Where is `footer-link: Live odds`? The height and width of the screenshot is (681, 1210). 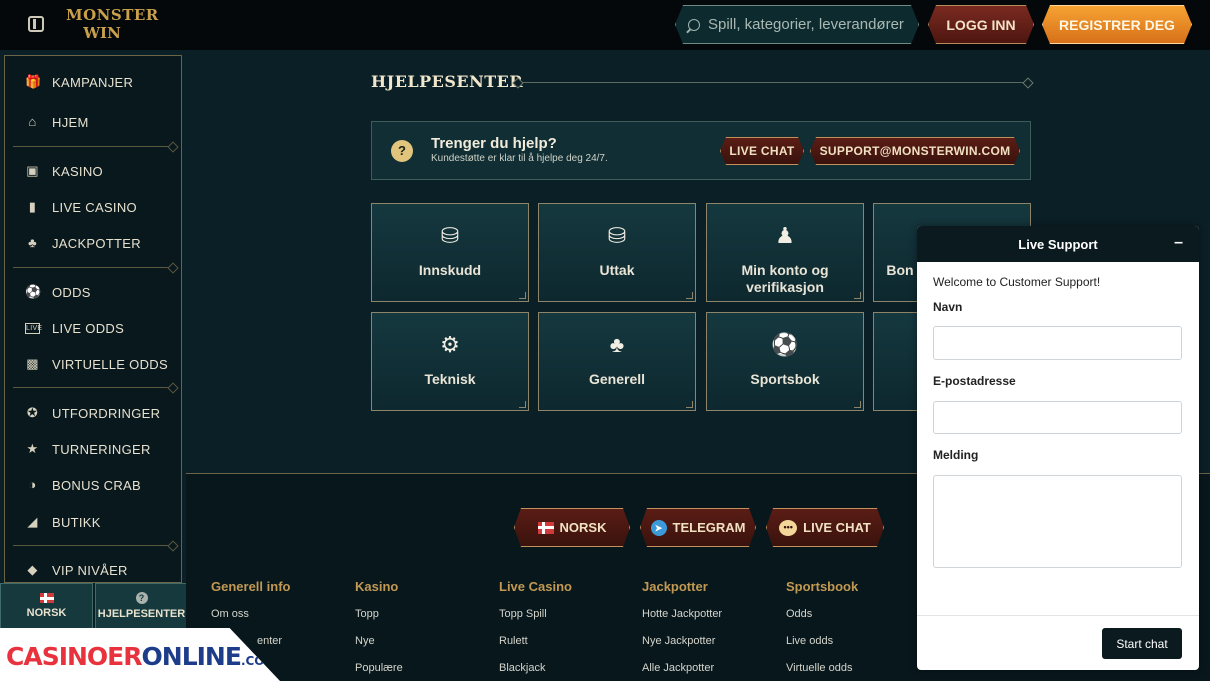
footer-link: Live odds is located at coordinates (822, 648).